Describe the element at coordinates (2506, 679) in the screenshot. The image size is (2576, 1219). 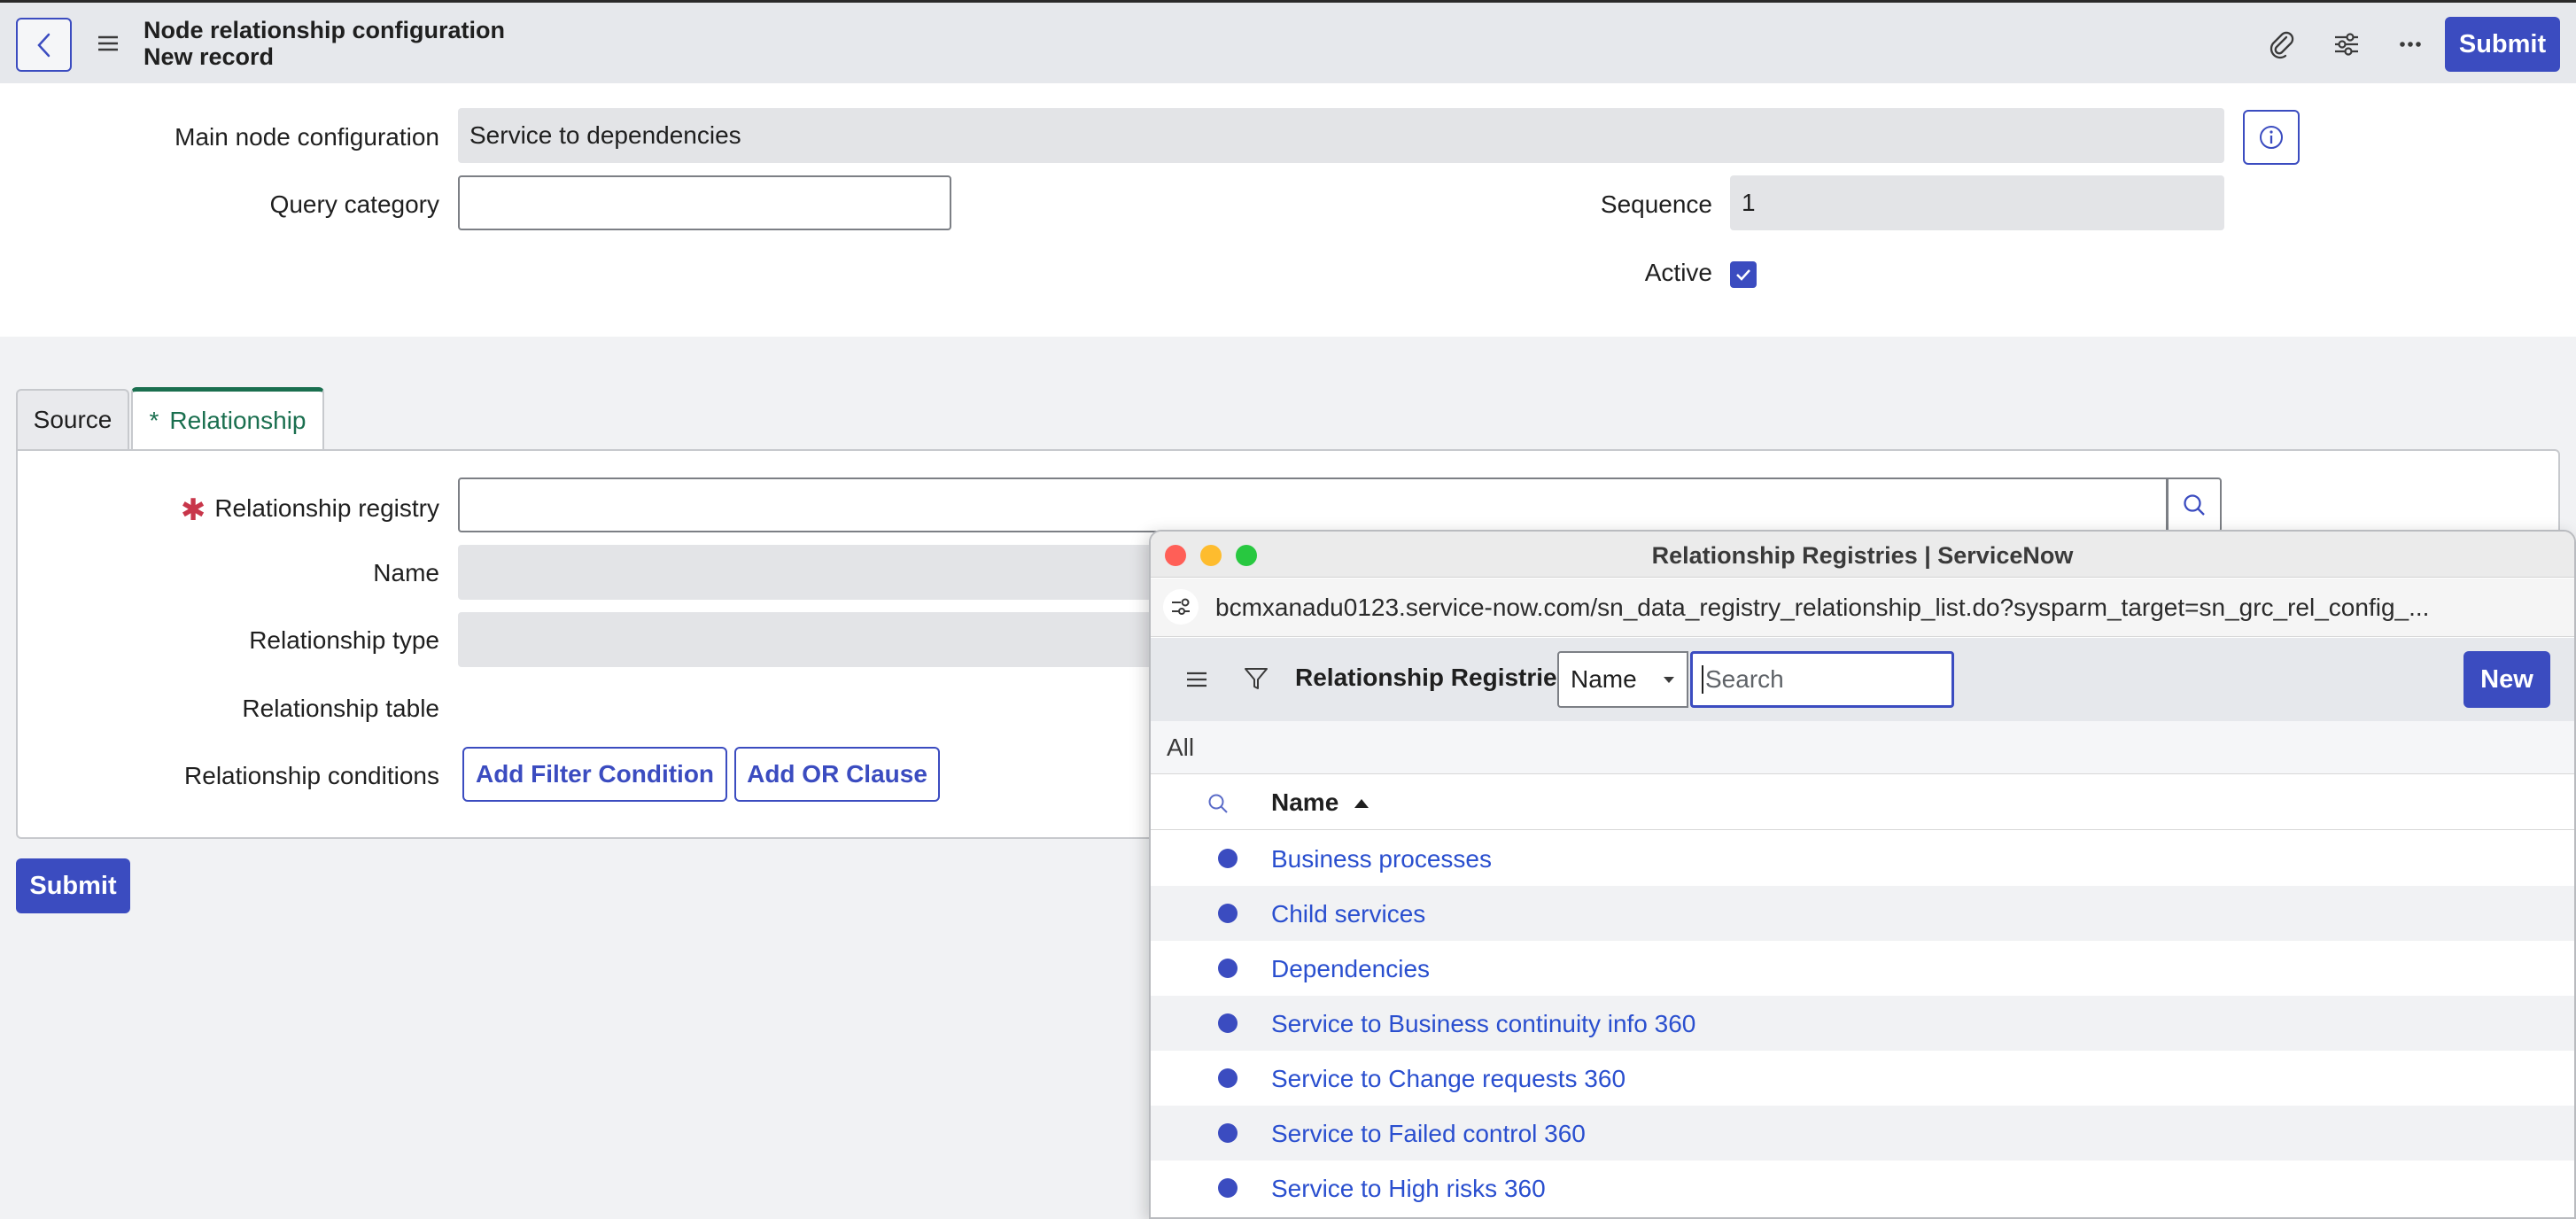
I see `new-button: New` at that location.